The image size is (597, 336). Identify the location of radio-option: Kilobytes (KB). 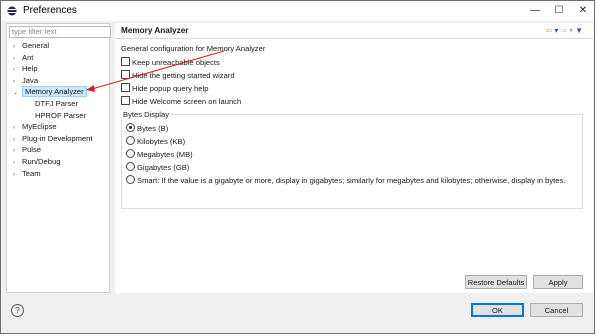
(155, 141).